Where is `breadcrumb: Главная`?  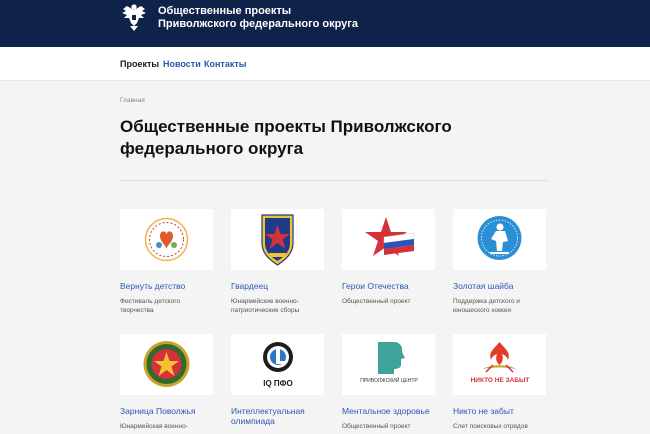
breadcrumb: Главная is located at coordinates (132, 101).